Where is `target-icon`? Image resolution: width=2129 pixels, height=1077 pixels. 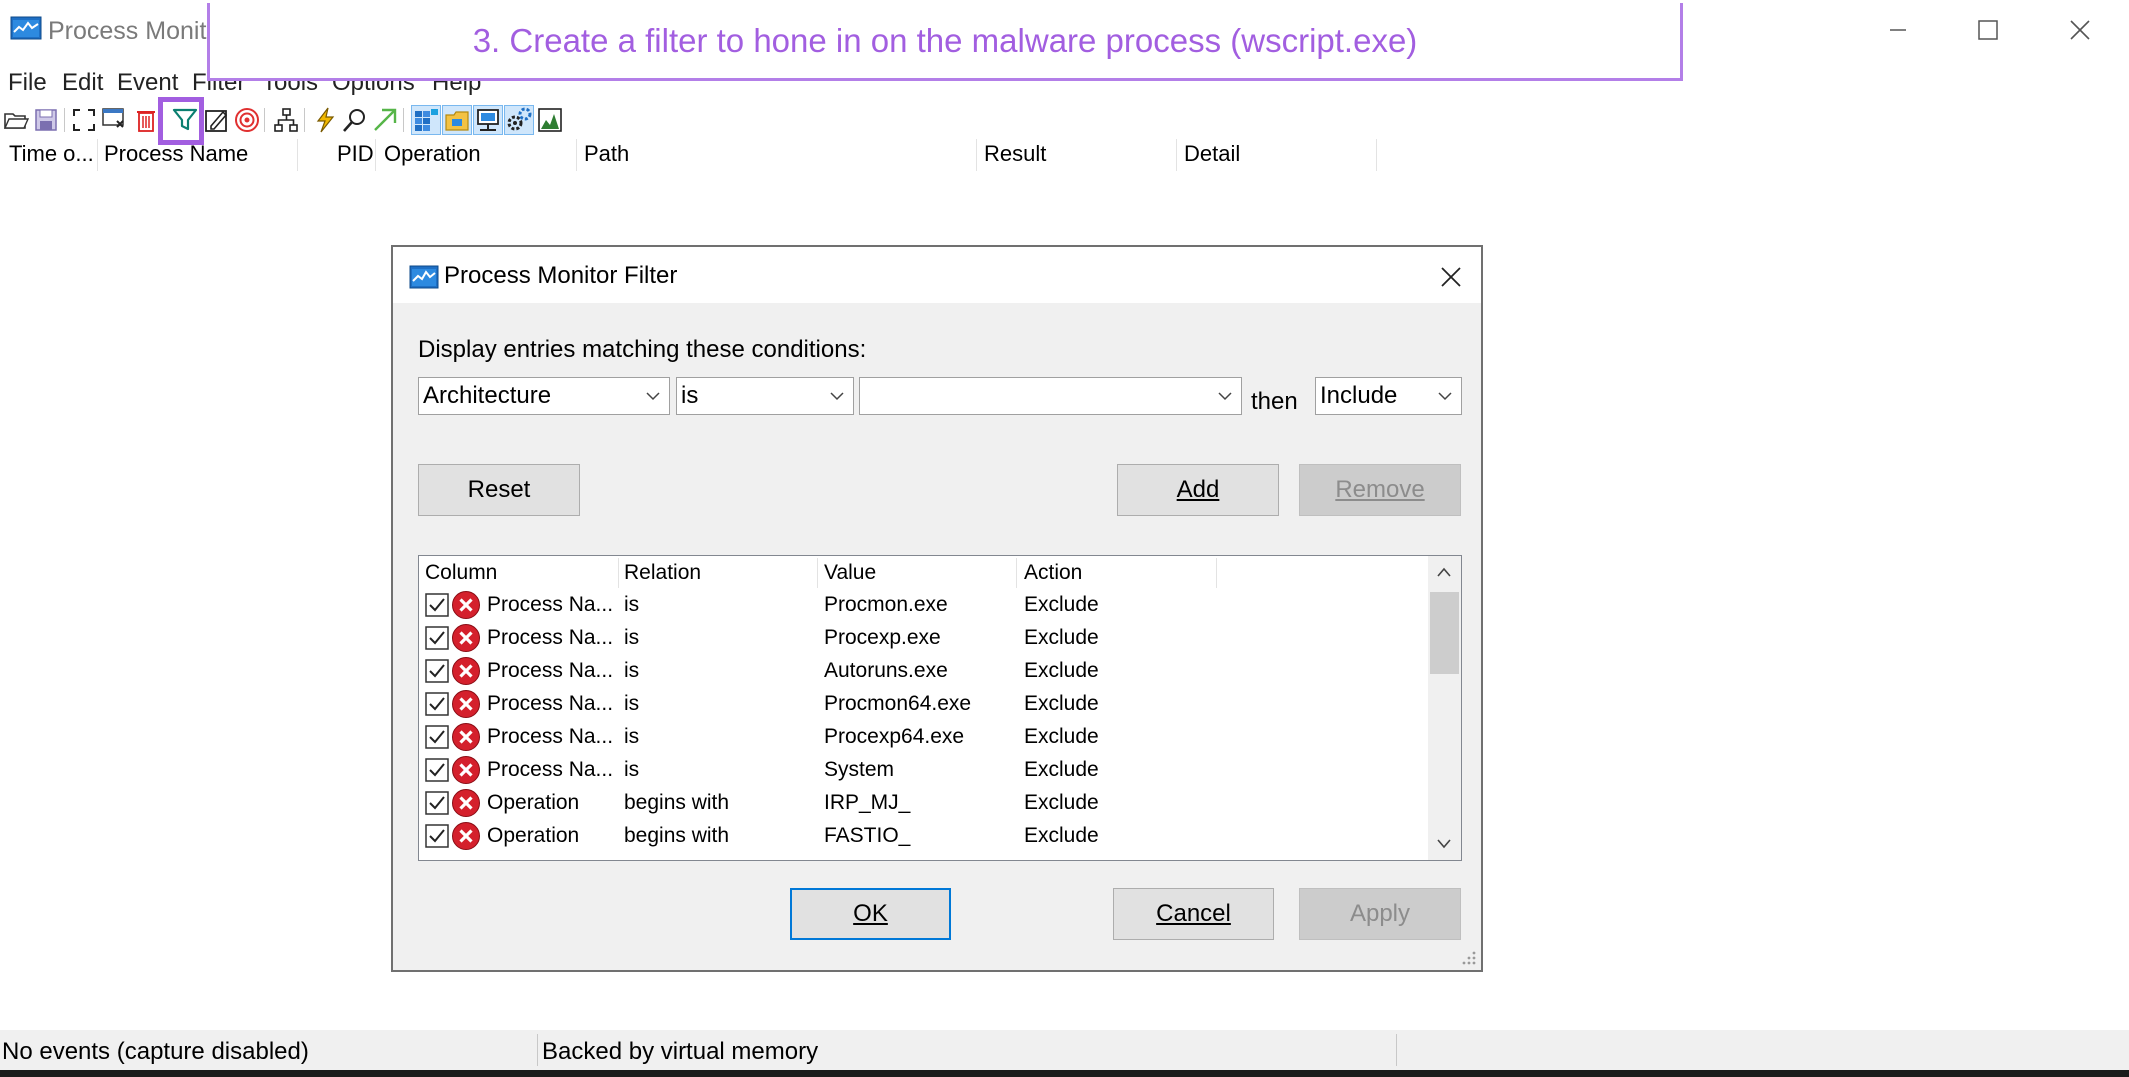
target-icon is located at coordinates (247, 120).